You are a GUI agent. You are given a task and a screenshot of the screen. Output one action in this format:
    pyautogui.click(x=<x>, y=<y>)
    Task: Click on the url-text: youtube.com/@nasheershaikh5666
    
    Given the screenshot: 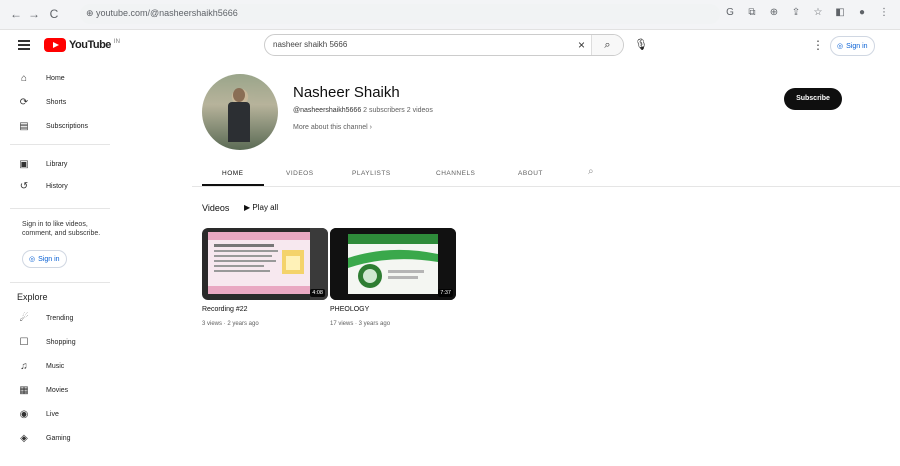 What is the action you would take?
    pyautogui.click(x=167, y=13)
    